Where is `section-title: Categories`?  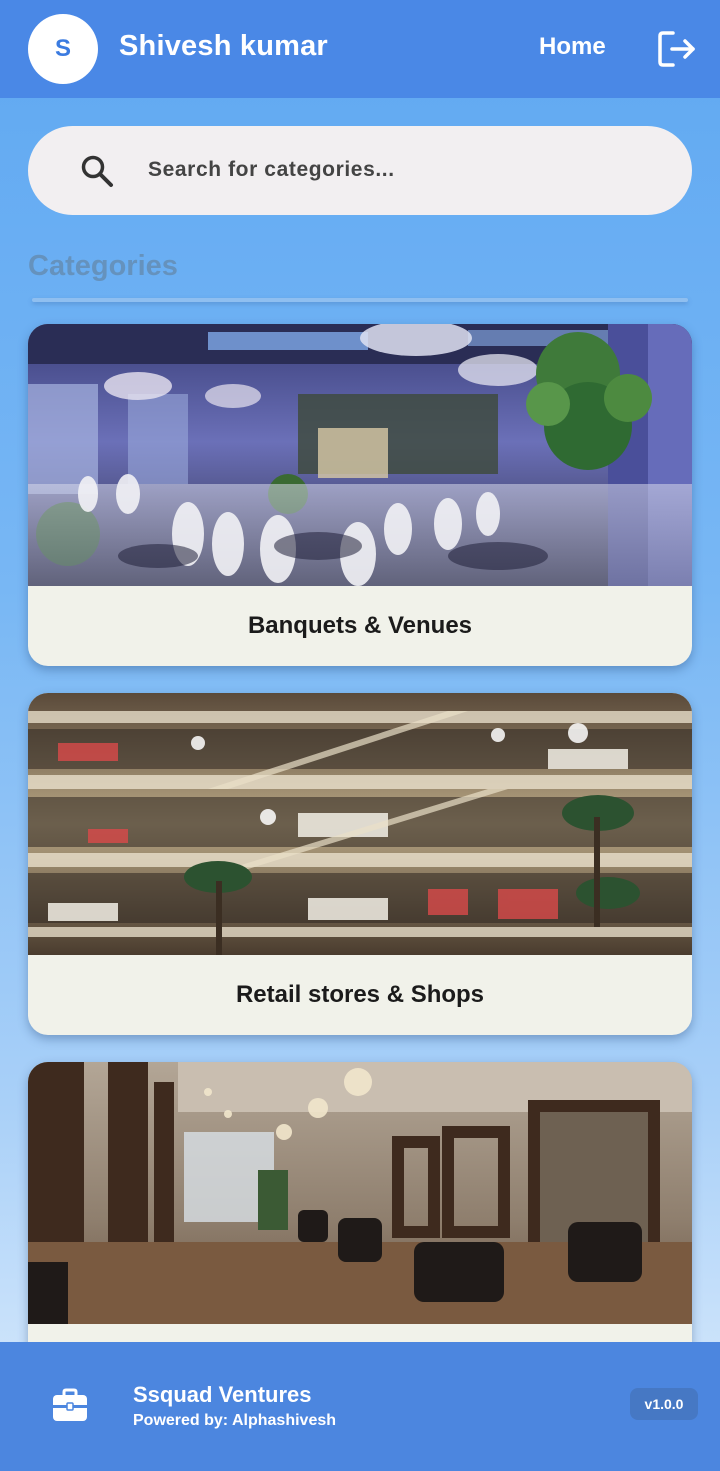 section-title: Categories is located at coordinates (103, 266).